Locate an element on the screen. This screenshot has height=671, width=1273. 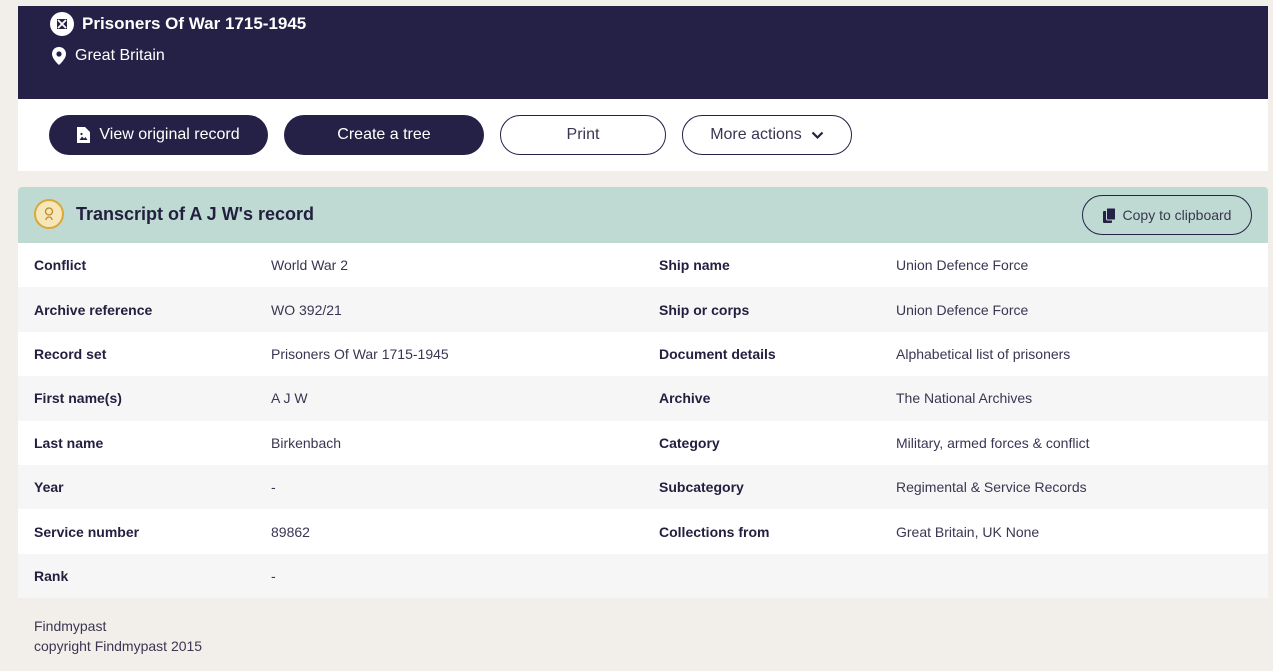
record-header: Prisoners Of War 1715-1945 Great Britain is located at coordinates (643, 52).